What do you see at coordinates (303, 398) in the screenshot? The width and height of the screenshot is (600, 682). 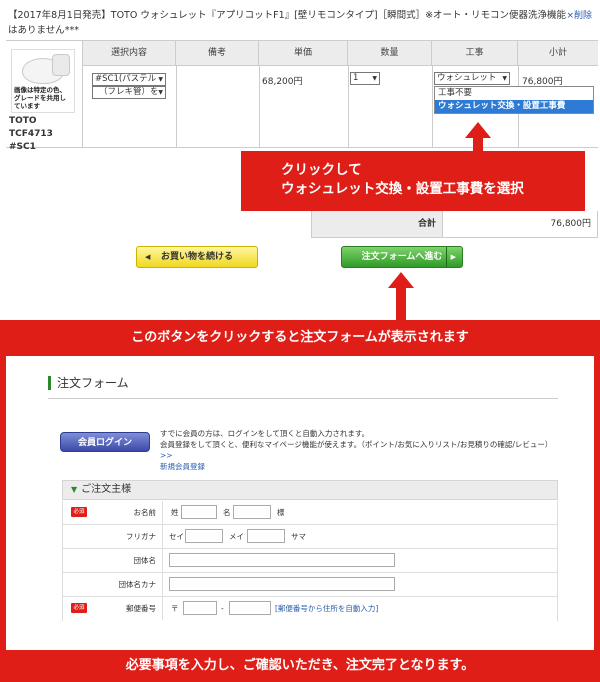 I see `divider` at bounding box center [303, 398].